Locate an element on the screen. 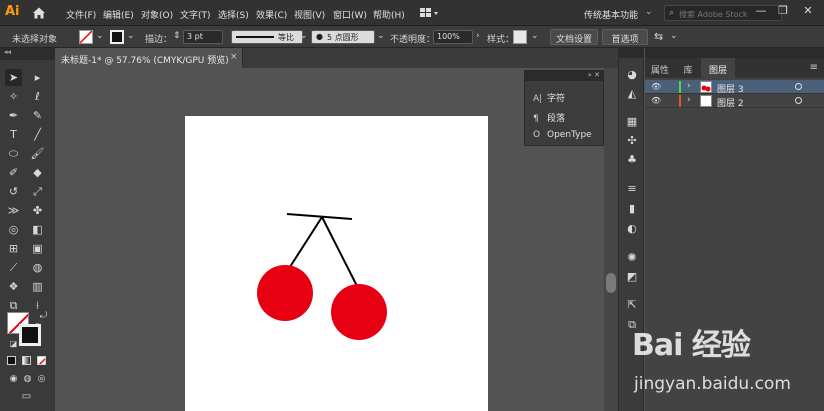  fill-swatch is located at coordinates (86, 37).